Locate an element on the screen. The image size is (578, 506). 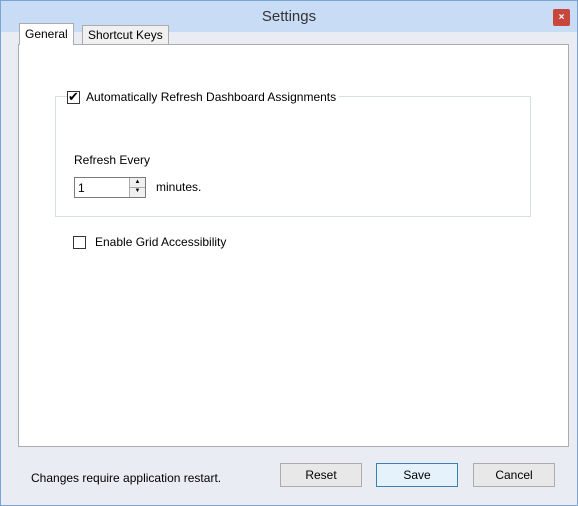
spin-down-icon: ▼ is located at coordinates (137, 191).